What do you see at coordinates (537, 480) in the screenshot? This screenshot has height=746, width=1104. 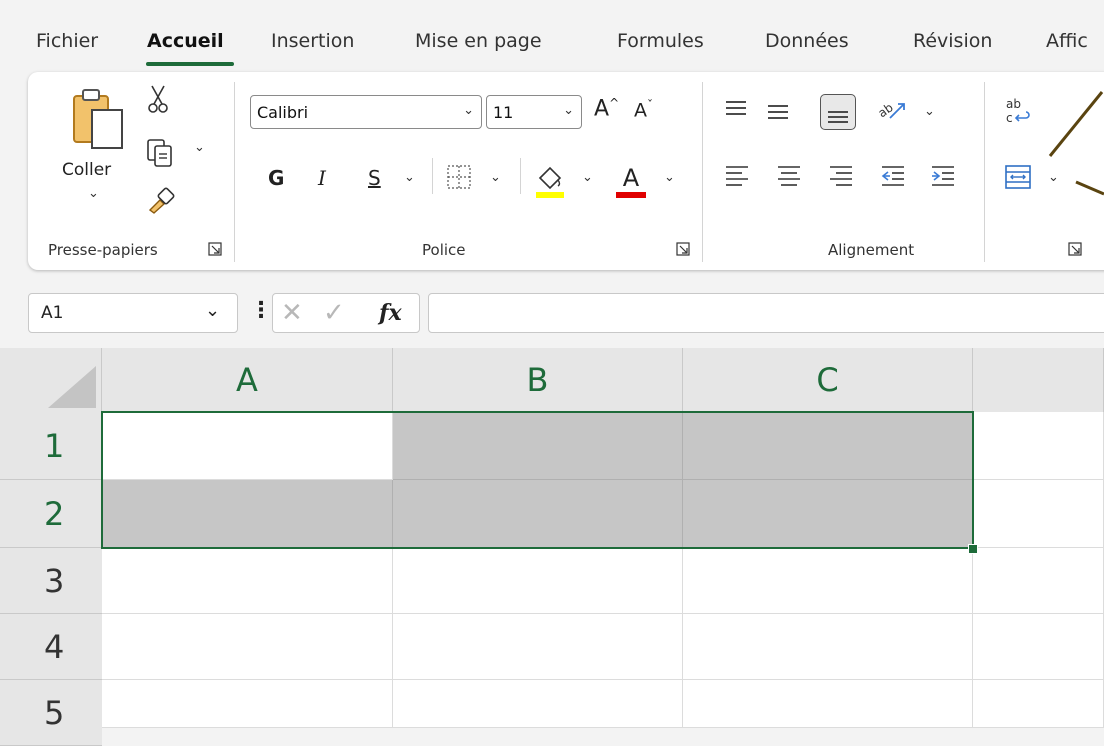 I see `selection-border` at bounding box center [537, 480].